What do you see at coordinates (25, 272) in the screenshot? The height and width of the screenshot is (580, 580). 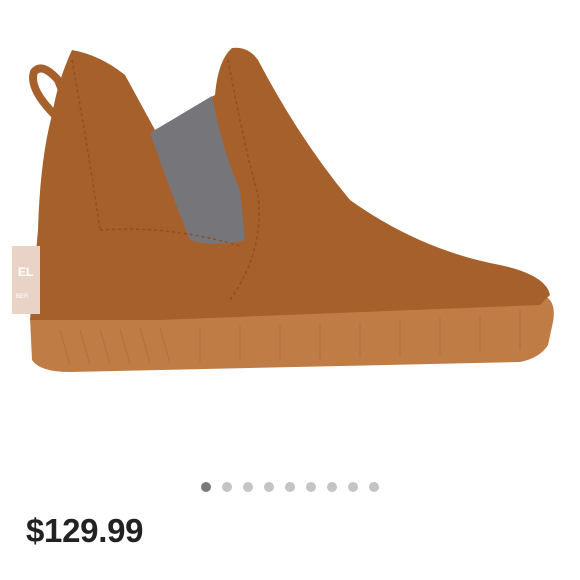 I see `heel-tab-text-1: EL` at bounding box center [25, 272].